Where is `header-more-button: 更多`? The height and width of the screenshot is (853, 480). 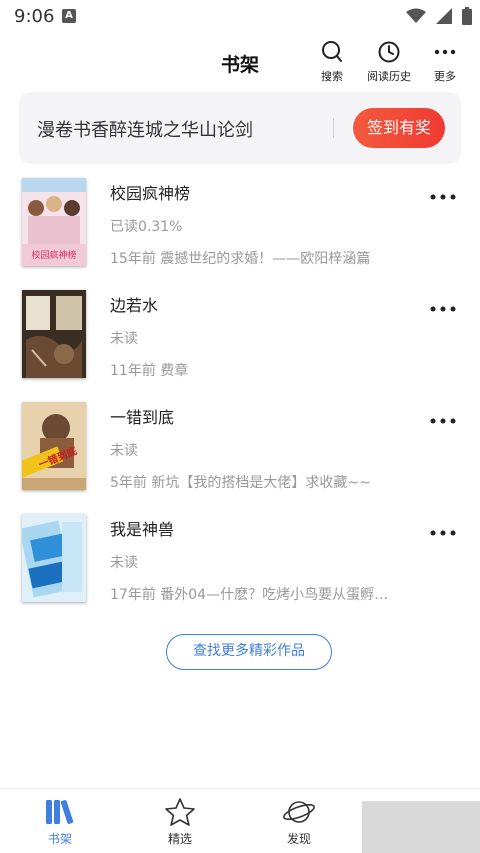 header-more-button: 更多 is located at coordinates (445, 62).